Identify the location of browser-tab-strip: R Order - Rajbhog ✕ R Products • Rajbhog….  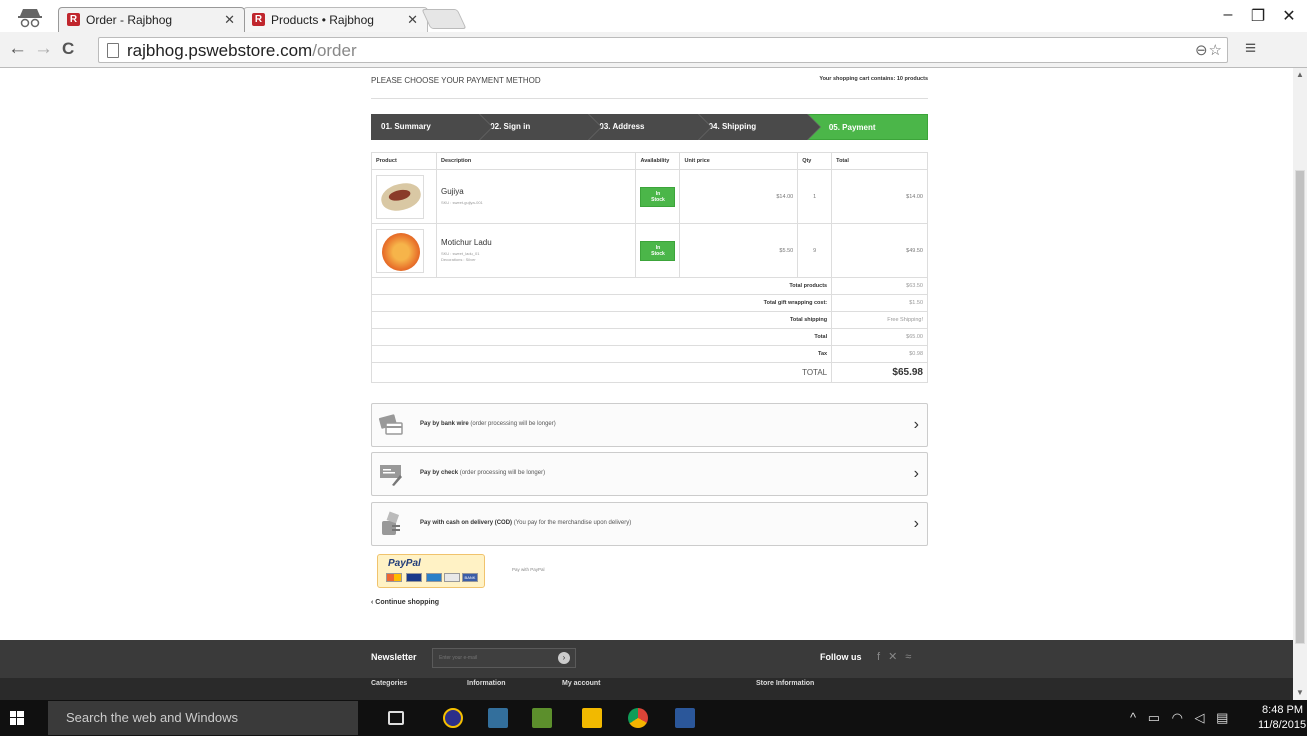
(653, 16).